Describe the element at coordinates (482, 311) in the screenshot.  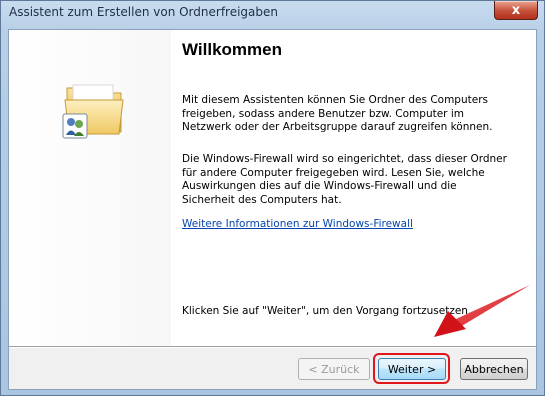
I see `red-arrow-annotation` at that location.